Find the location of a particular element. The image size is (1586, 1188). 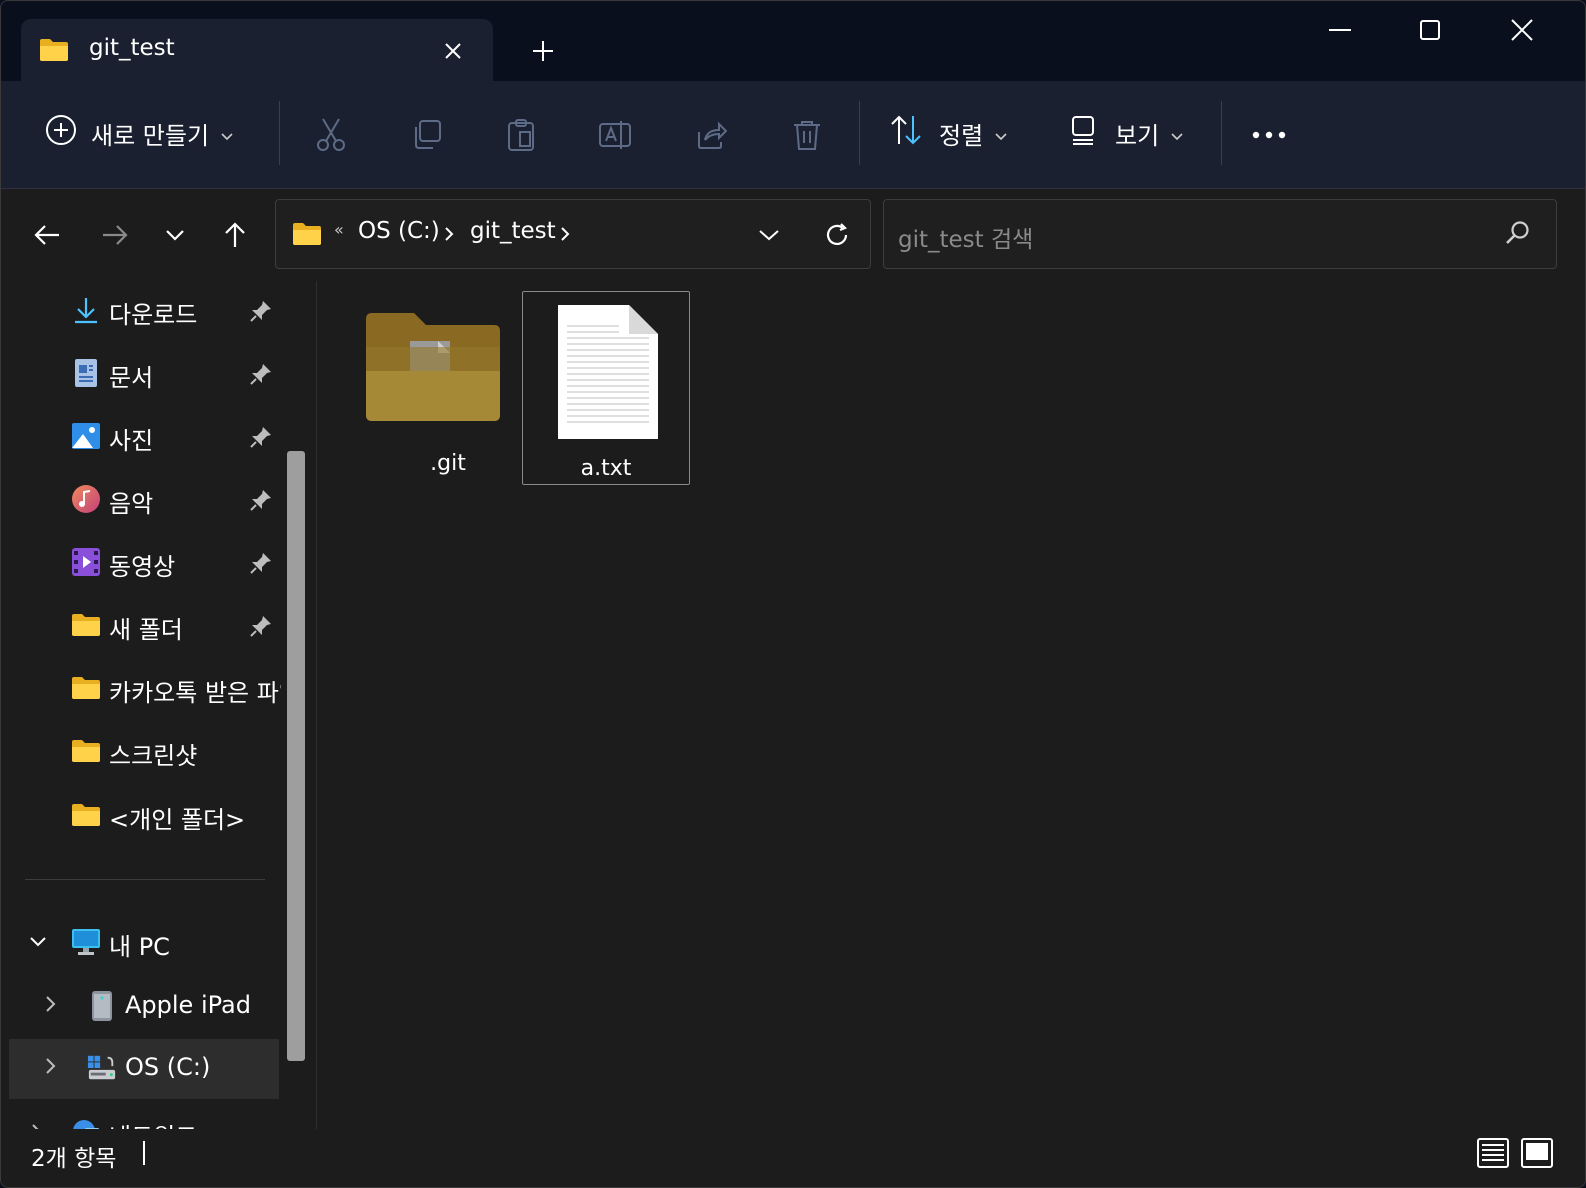

network-icon is located at coordinates (86, 1123).